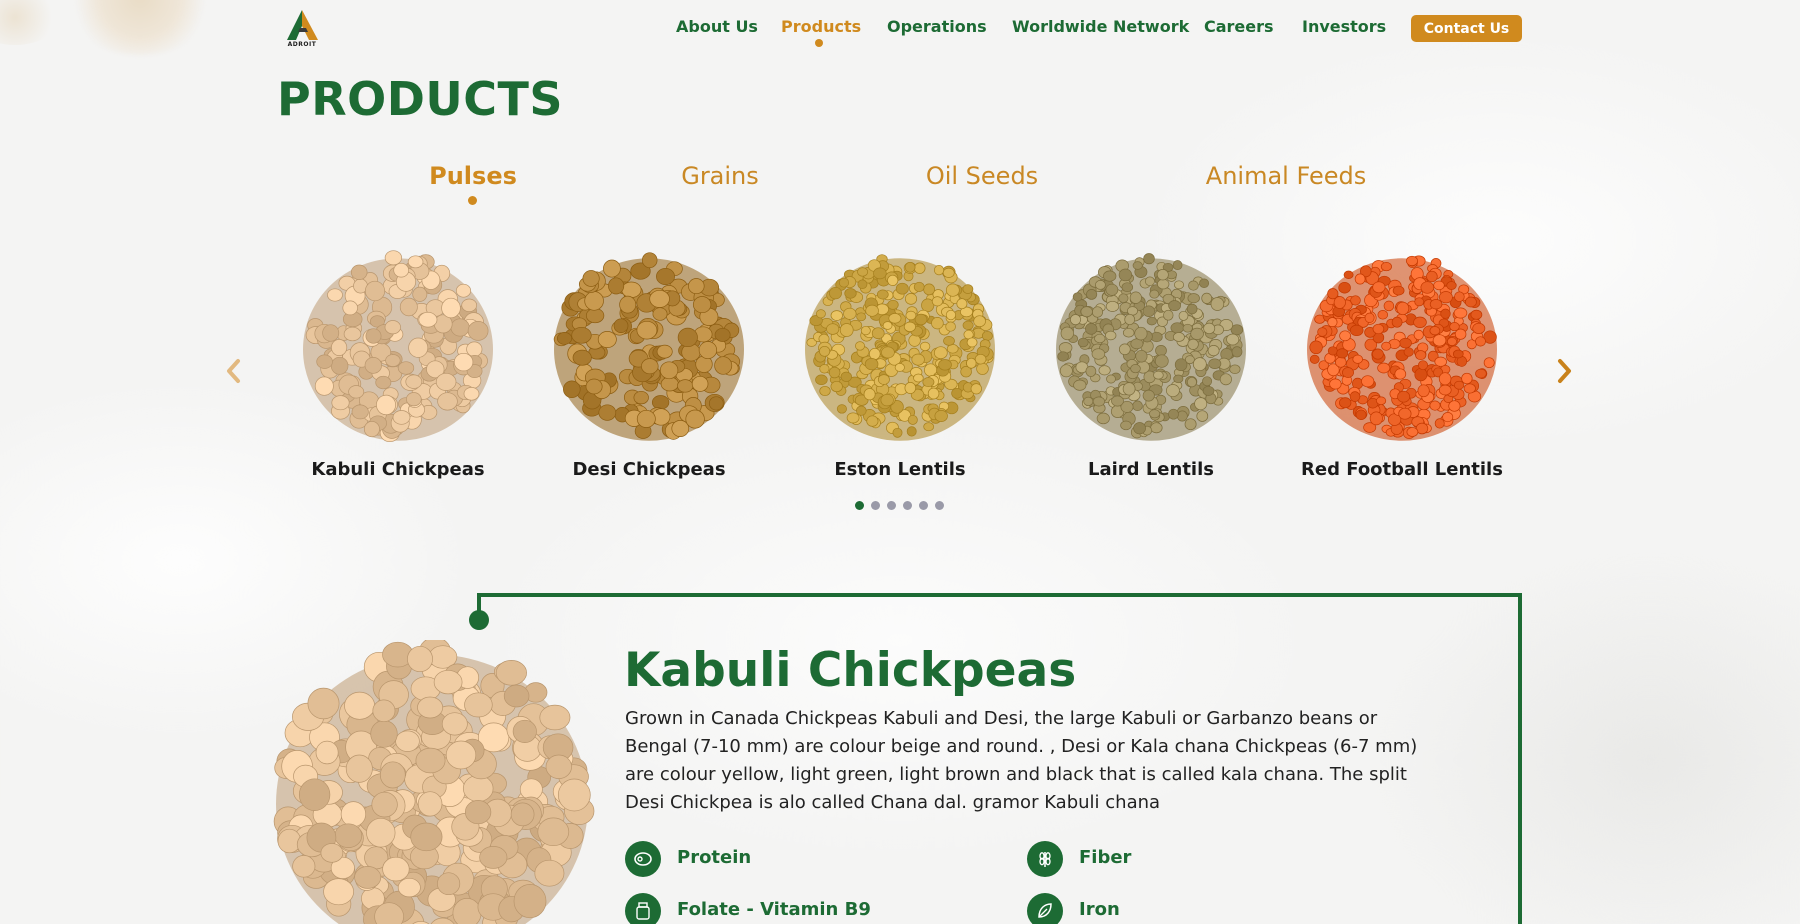  I want to click on nav-careers: Careers, so click(1239, 26).